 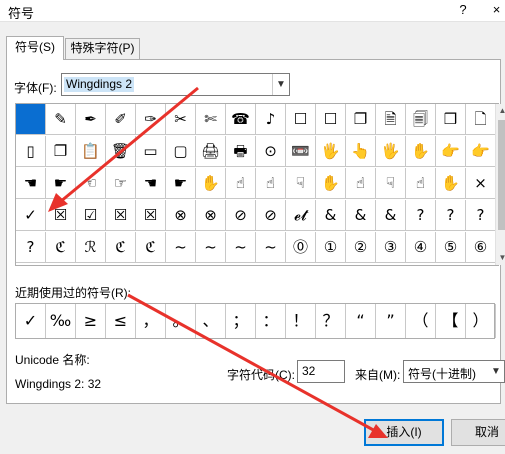 I want to click on symbol-cell: ④, so click(x=421, y=247).